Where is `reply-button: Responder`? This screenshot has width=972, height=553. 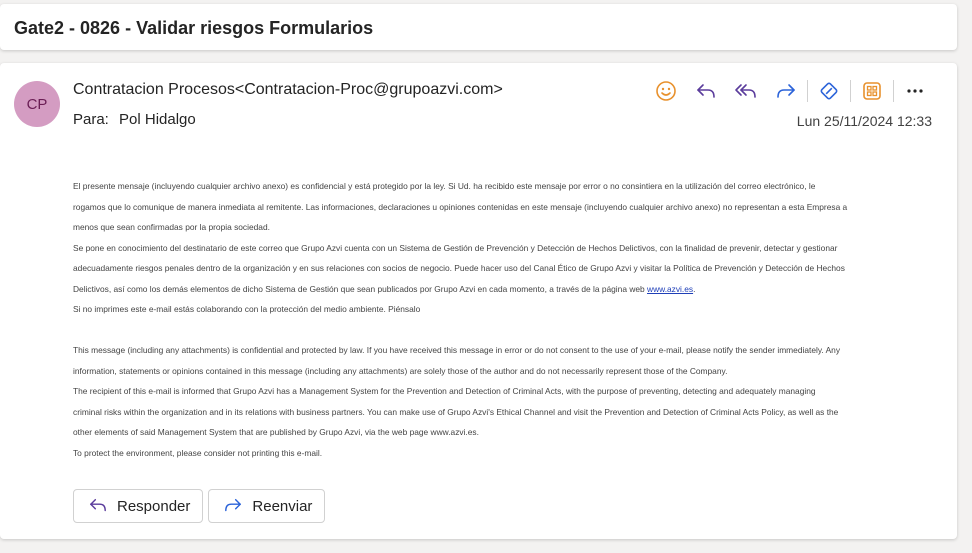 reply-button: Responder is located at coordinates (138, 506).